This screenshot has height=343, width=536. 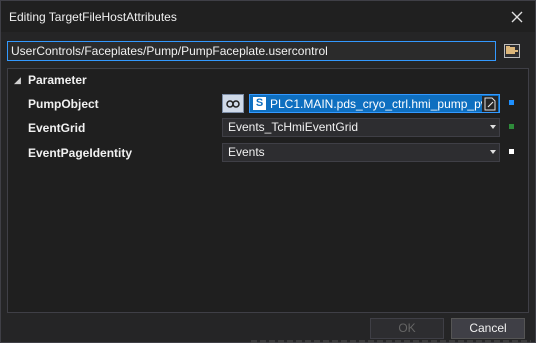 I want to click on ok-button: OK, so click(x=407, y=328).